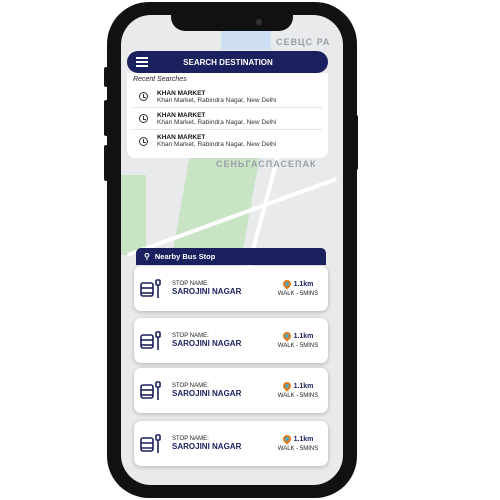 This screenshot has height=500, width=500. I want to click on pin-icon: ⚲, so click(147, 256).